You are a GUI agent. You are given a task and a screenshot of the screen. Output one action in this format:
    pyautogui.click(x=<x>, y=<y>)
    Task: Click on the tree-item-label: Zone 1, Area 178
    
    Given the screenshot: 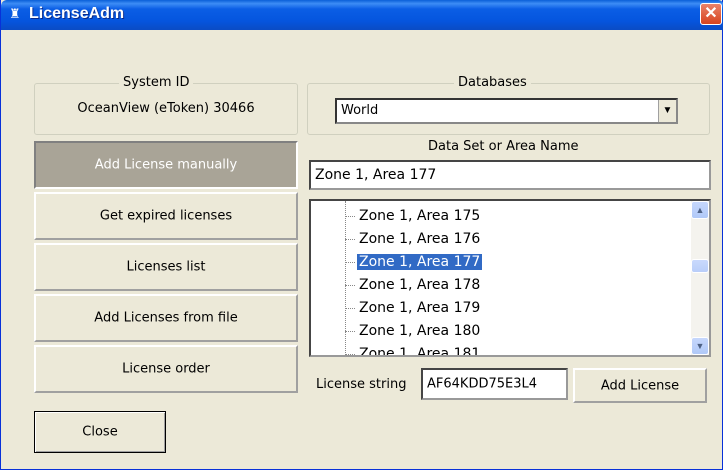 What is the action you would take?
    pyautogui.click(x=420, y=285)
    